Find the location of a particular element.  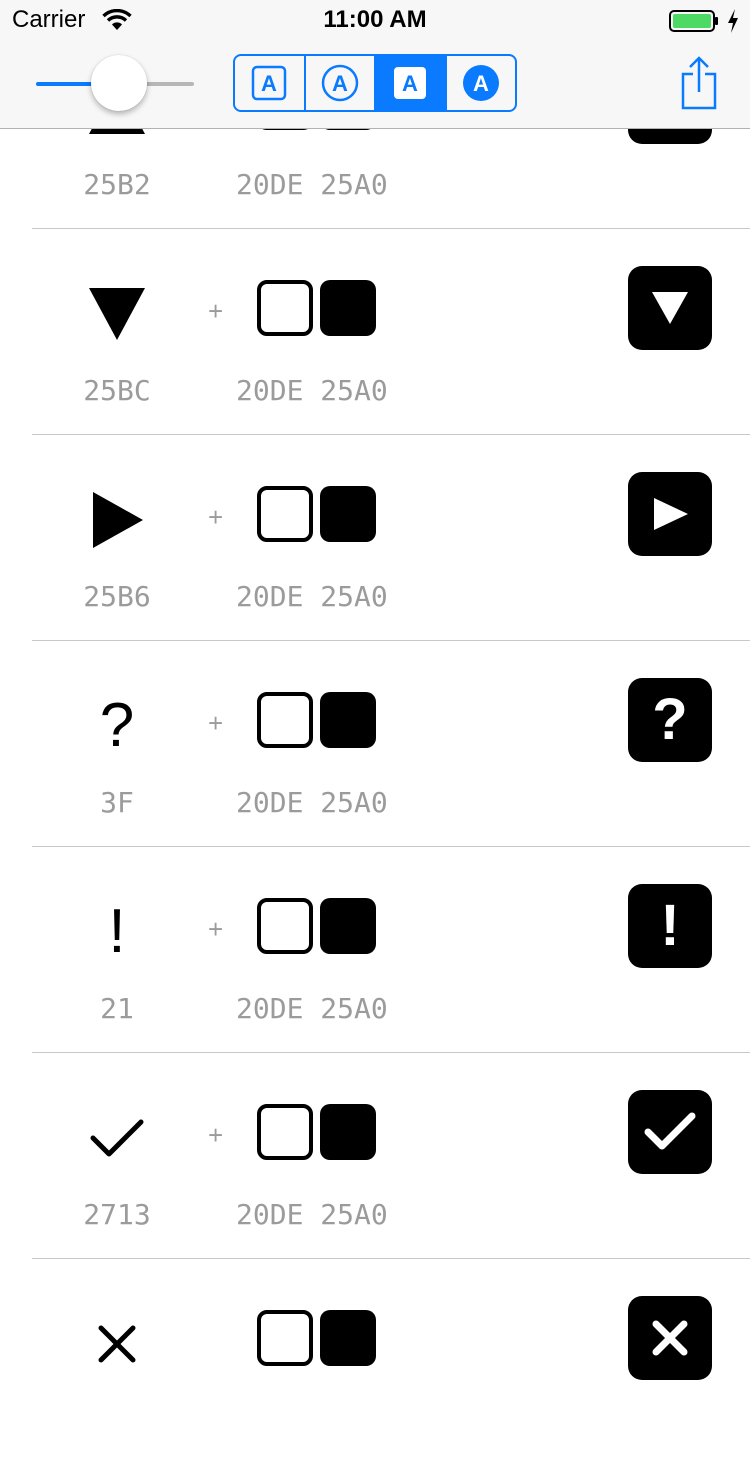

list-item is located at coordinates (375, 1361).